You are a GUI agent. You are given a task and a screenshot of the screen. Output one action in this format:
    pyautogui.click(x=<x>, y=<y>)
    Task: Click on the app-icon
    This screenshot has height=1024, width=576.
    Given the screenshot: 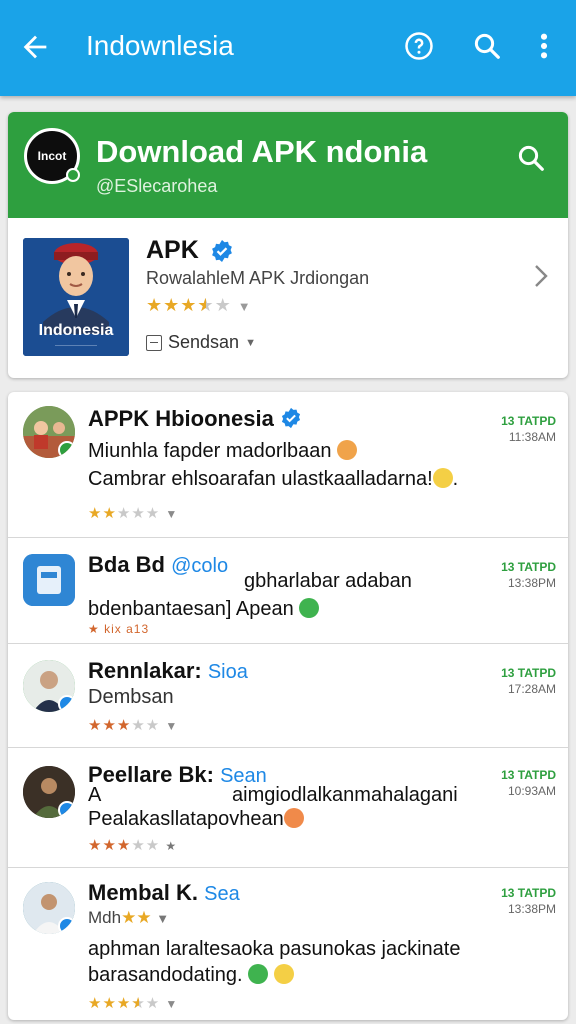 What is the action you would take?
    pyautogui.click(x=49, y=580)
    